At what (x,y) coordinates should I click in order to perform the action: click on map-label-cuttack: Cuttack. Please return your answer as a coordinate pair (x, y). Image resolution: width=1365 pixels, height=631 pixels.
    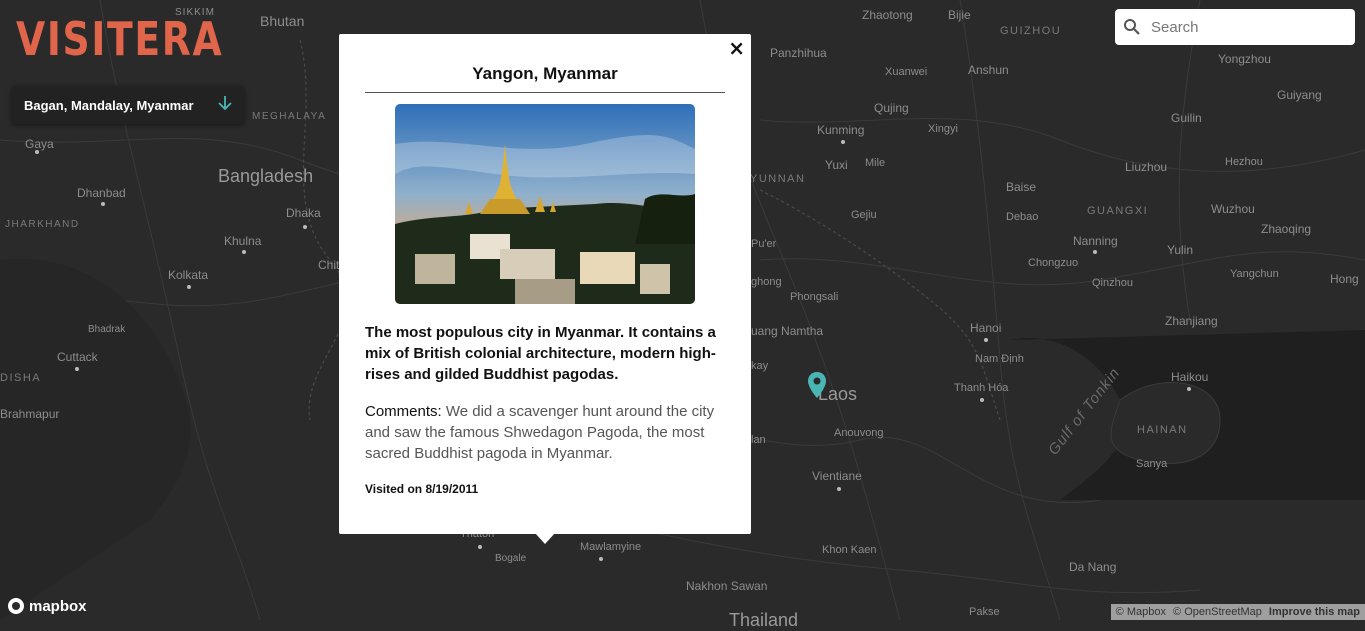
    Looking at the image, I should click on (77, 357).